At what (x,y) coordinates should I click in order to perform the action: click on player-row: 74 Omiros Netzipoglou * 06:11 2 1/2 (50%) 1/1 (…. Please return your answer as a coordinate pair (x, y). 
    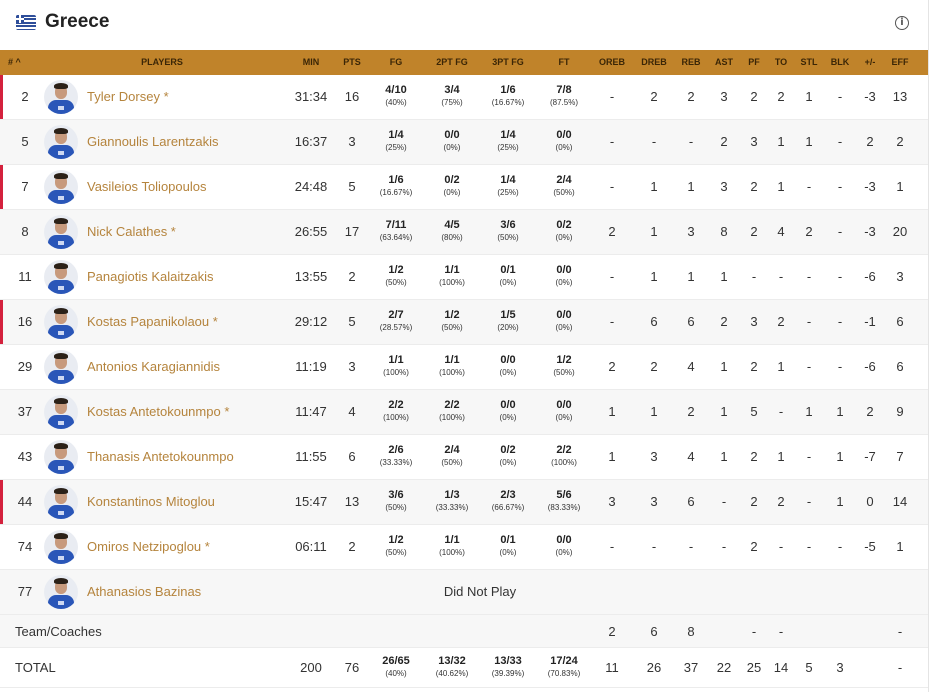
    Looking at the image, I should click on (464, 547).